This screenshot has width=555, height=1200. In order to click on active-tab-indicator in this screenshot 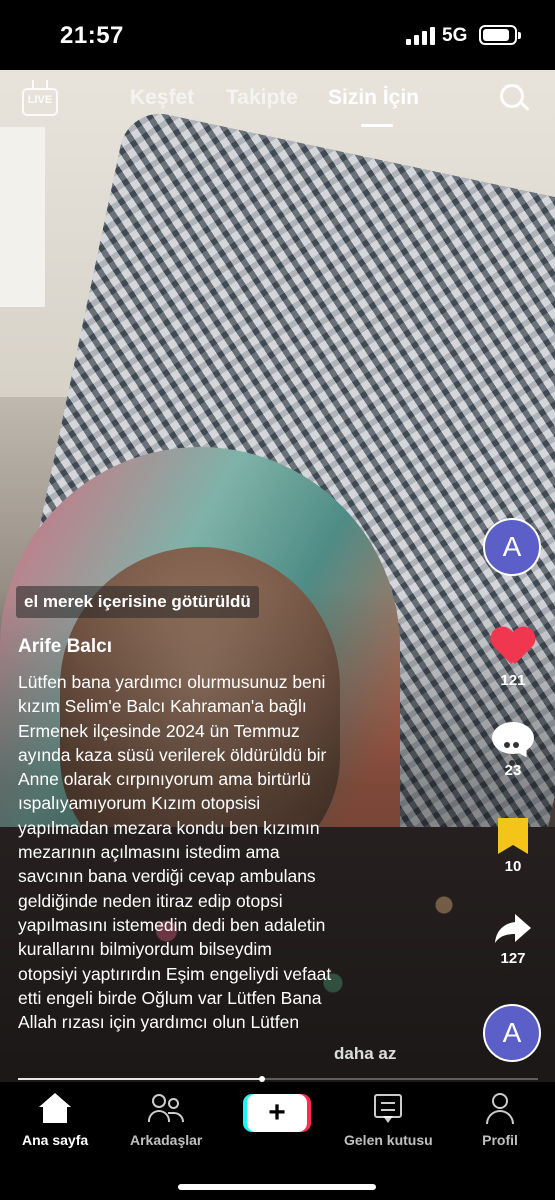, I will do `click(377, 125)`.